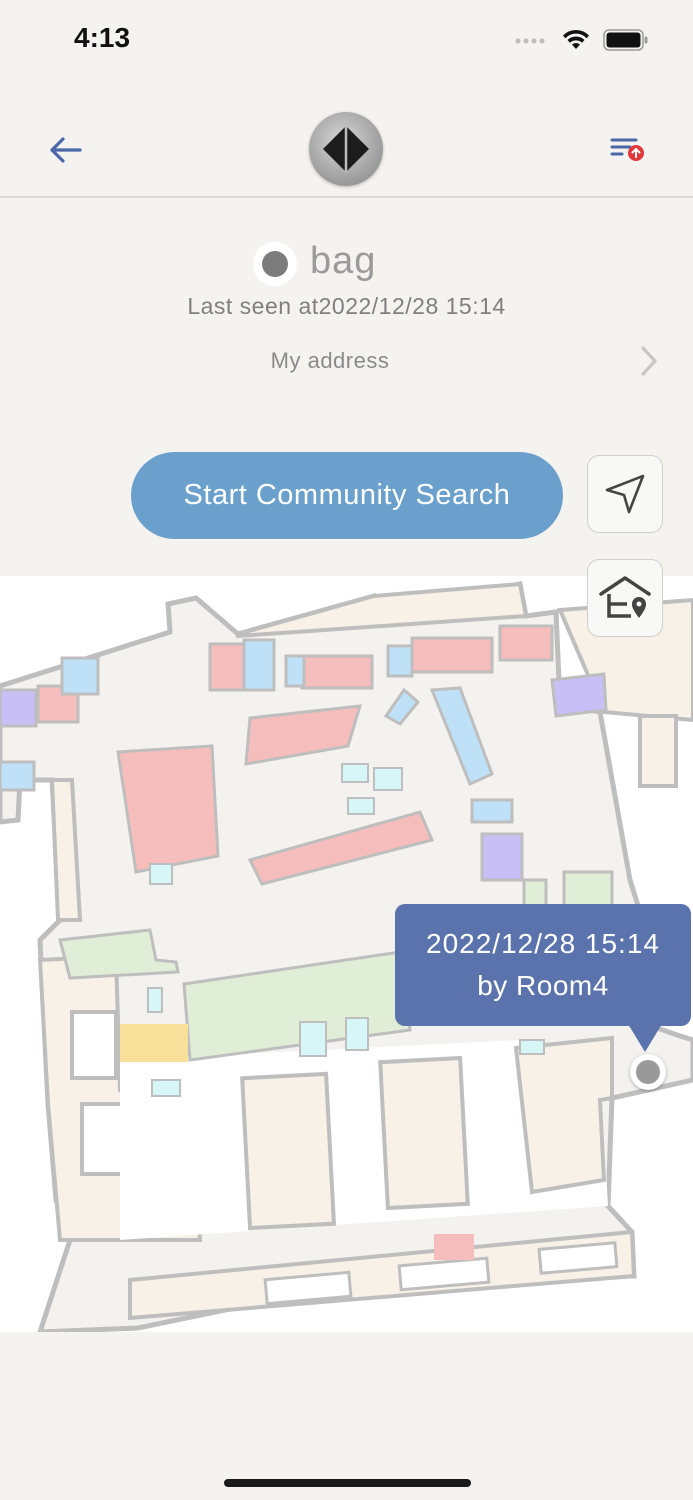  I want to click on item-status-dot, so click(275, 264).